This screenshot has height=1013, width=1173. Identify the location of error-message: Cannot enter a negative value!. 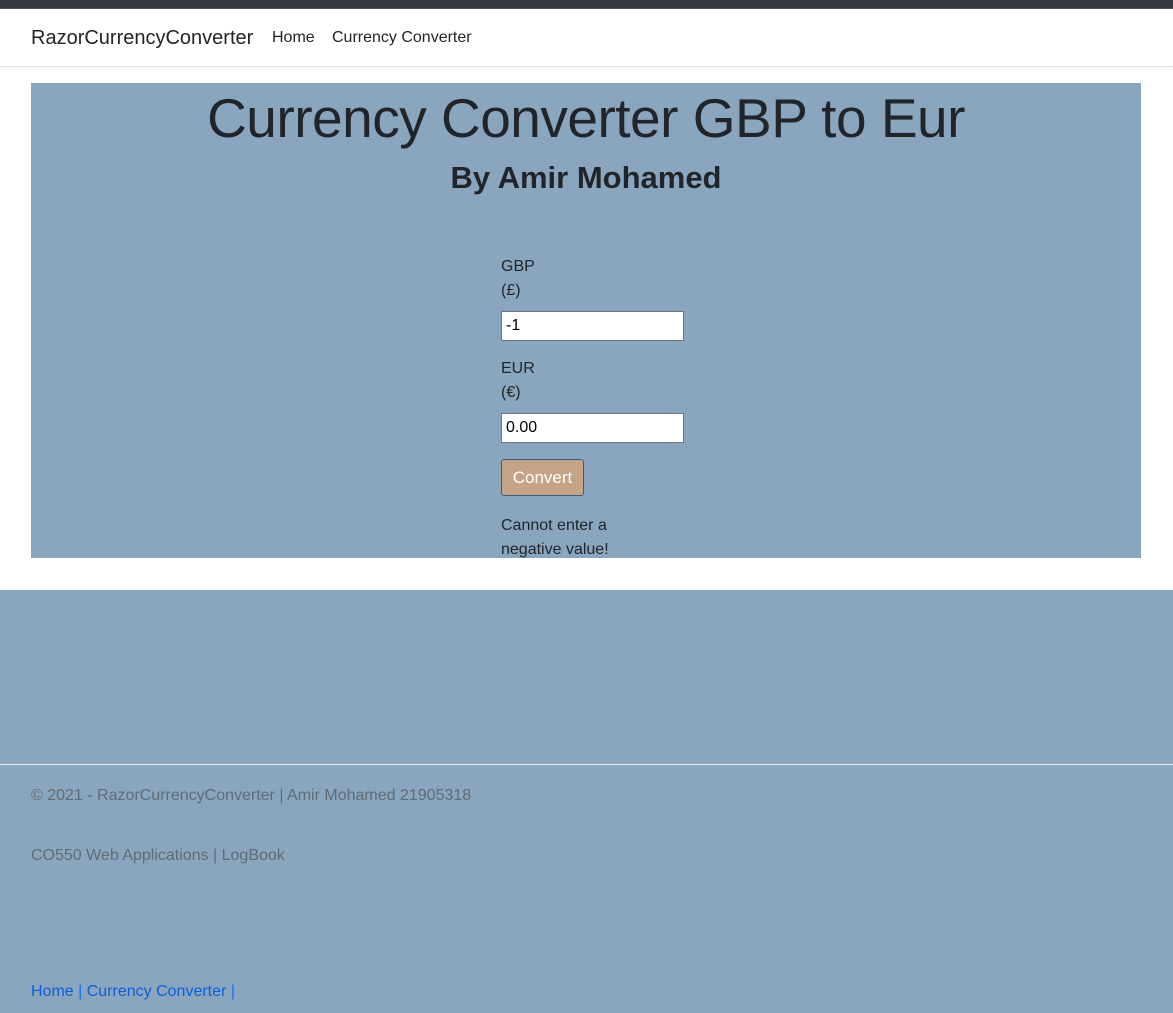
(555, 537).